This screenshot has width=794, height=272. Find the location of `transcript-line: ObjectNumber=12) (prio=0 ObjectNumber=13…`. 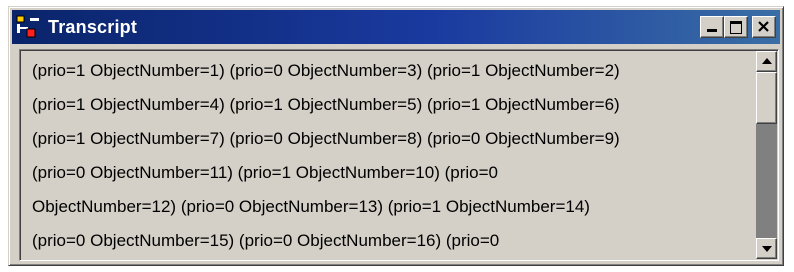

transcript-line: ObjectNumber=12) (prio=0 ObjectNumber=13… is located at coordinates (311, 206).